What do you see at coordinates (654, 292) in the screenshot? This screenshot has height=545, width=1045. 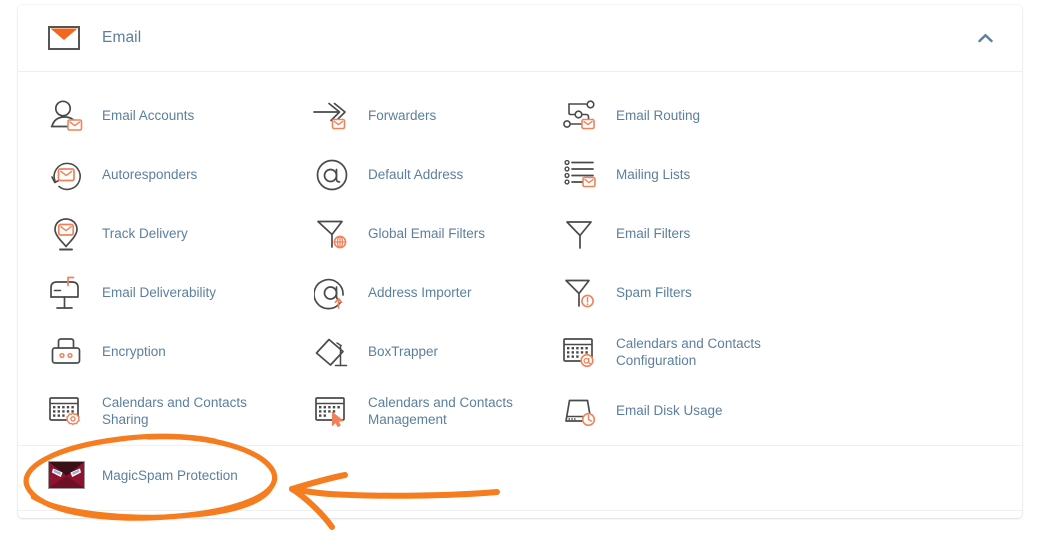 I see `item-label: Spam Filters` at bounding box center [654, 292].